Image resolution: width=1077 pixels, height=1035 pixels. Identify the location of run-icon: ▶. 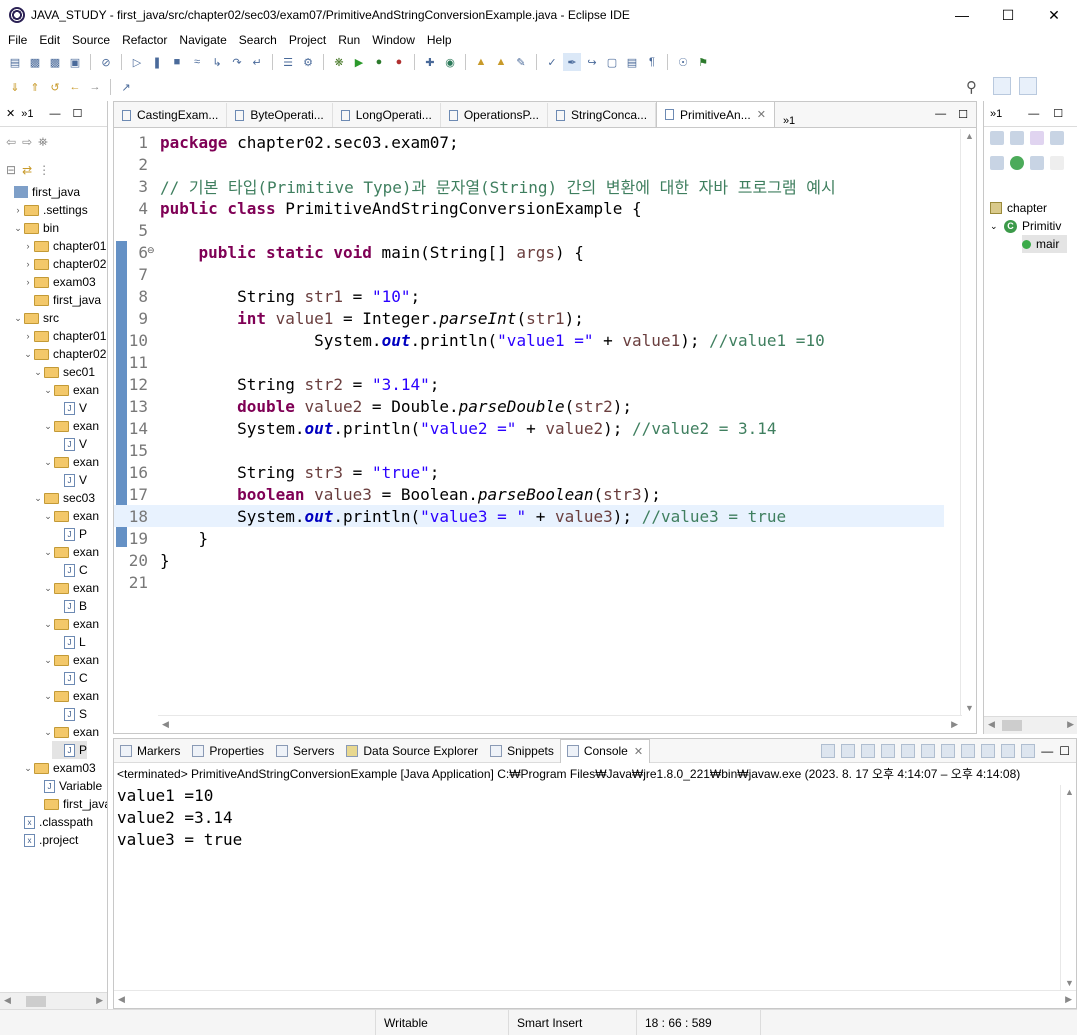
(359, 62).